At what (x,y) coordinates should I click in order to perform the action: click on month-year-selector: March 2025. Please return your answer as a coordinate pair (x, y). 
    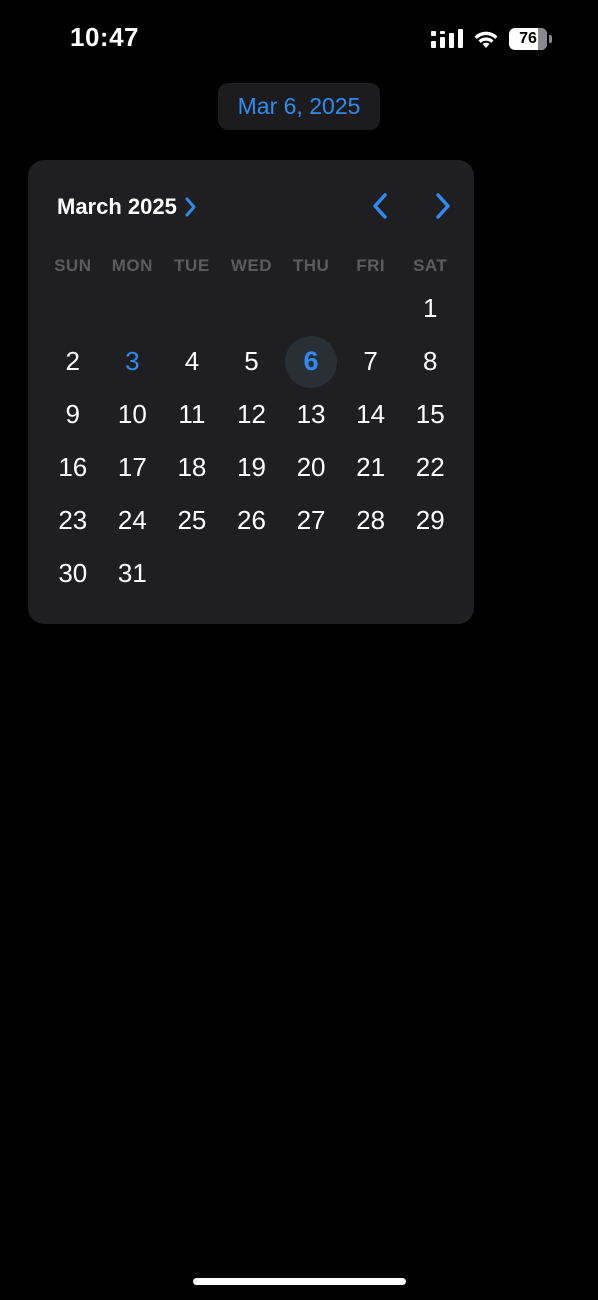
    Looking at the image, I should click on (127, 207).